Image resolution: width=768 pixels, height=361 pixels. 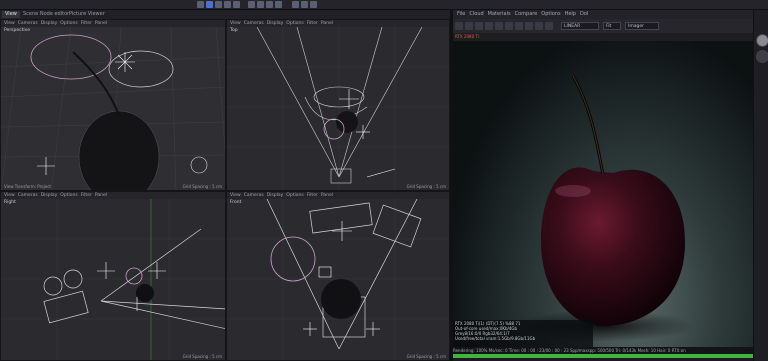 I want to click on viewport-label: Perspective, so click(x=17, y=30).